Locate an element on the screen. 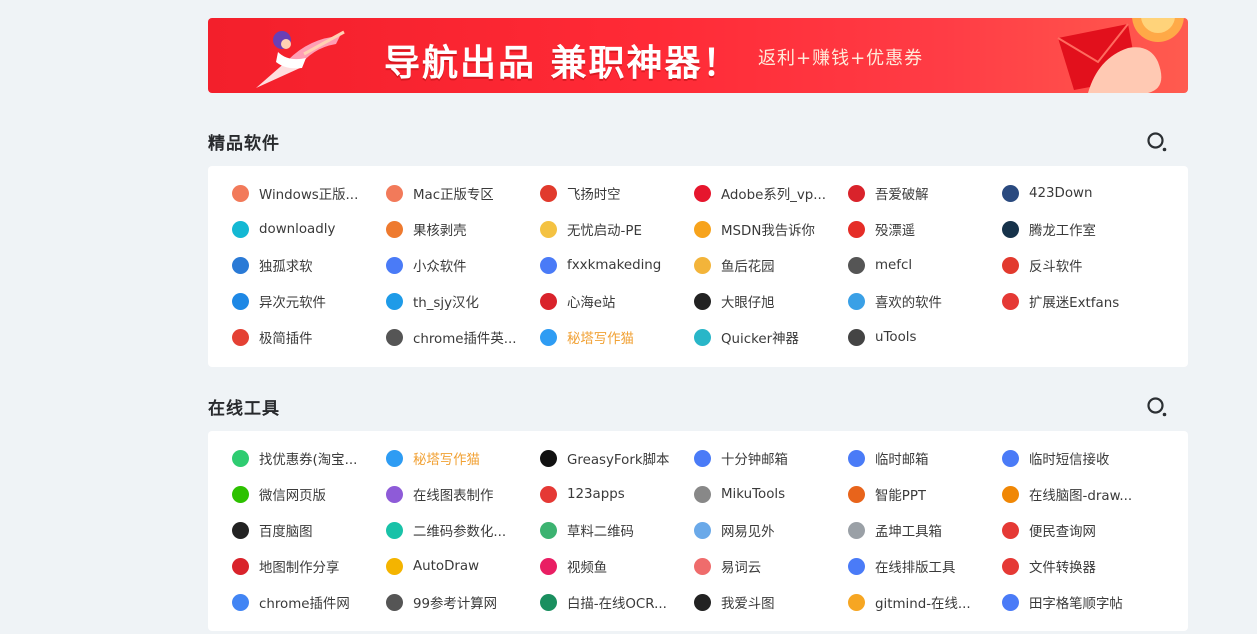 The width and height of the screenshot is (1257, 634). link-item: 殁漂遥 is located at coordinates (925, 229).